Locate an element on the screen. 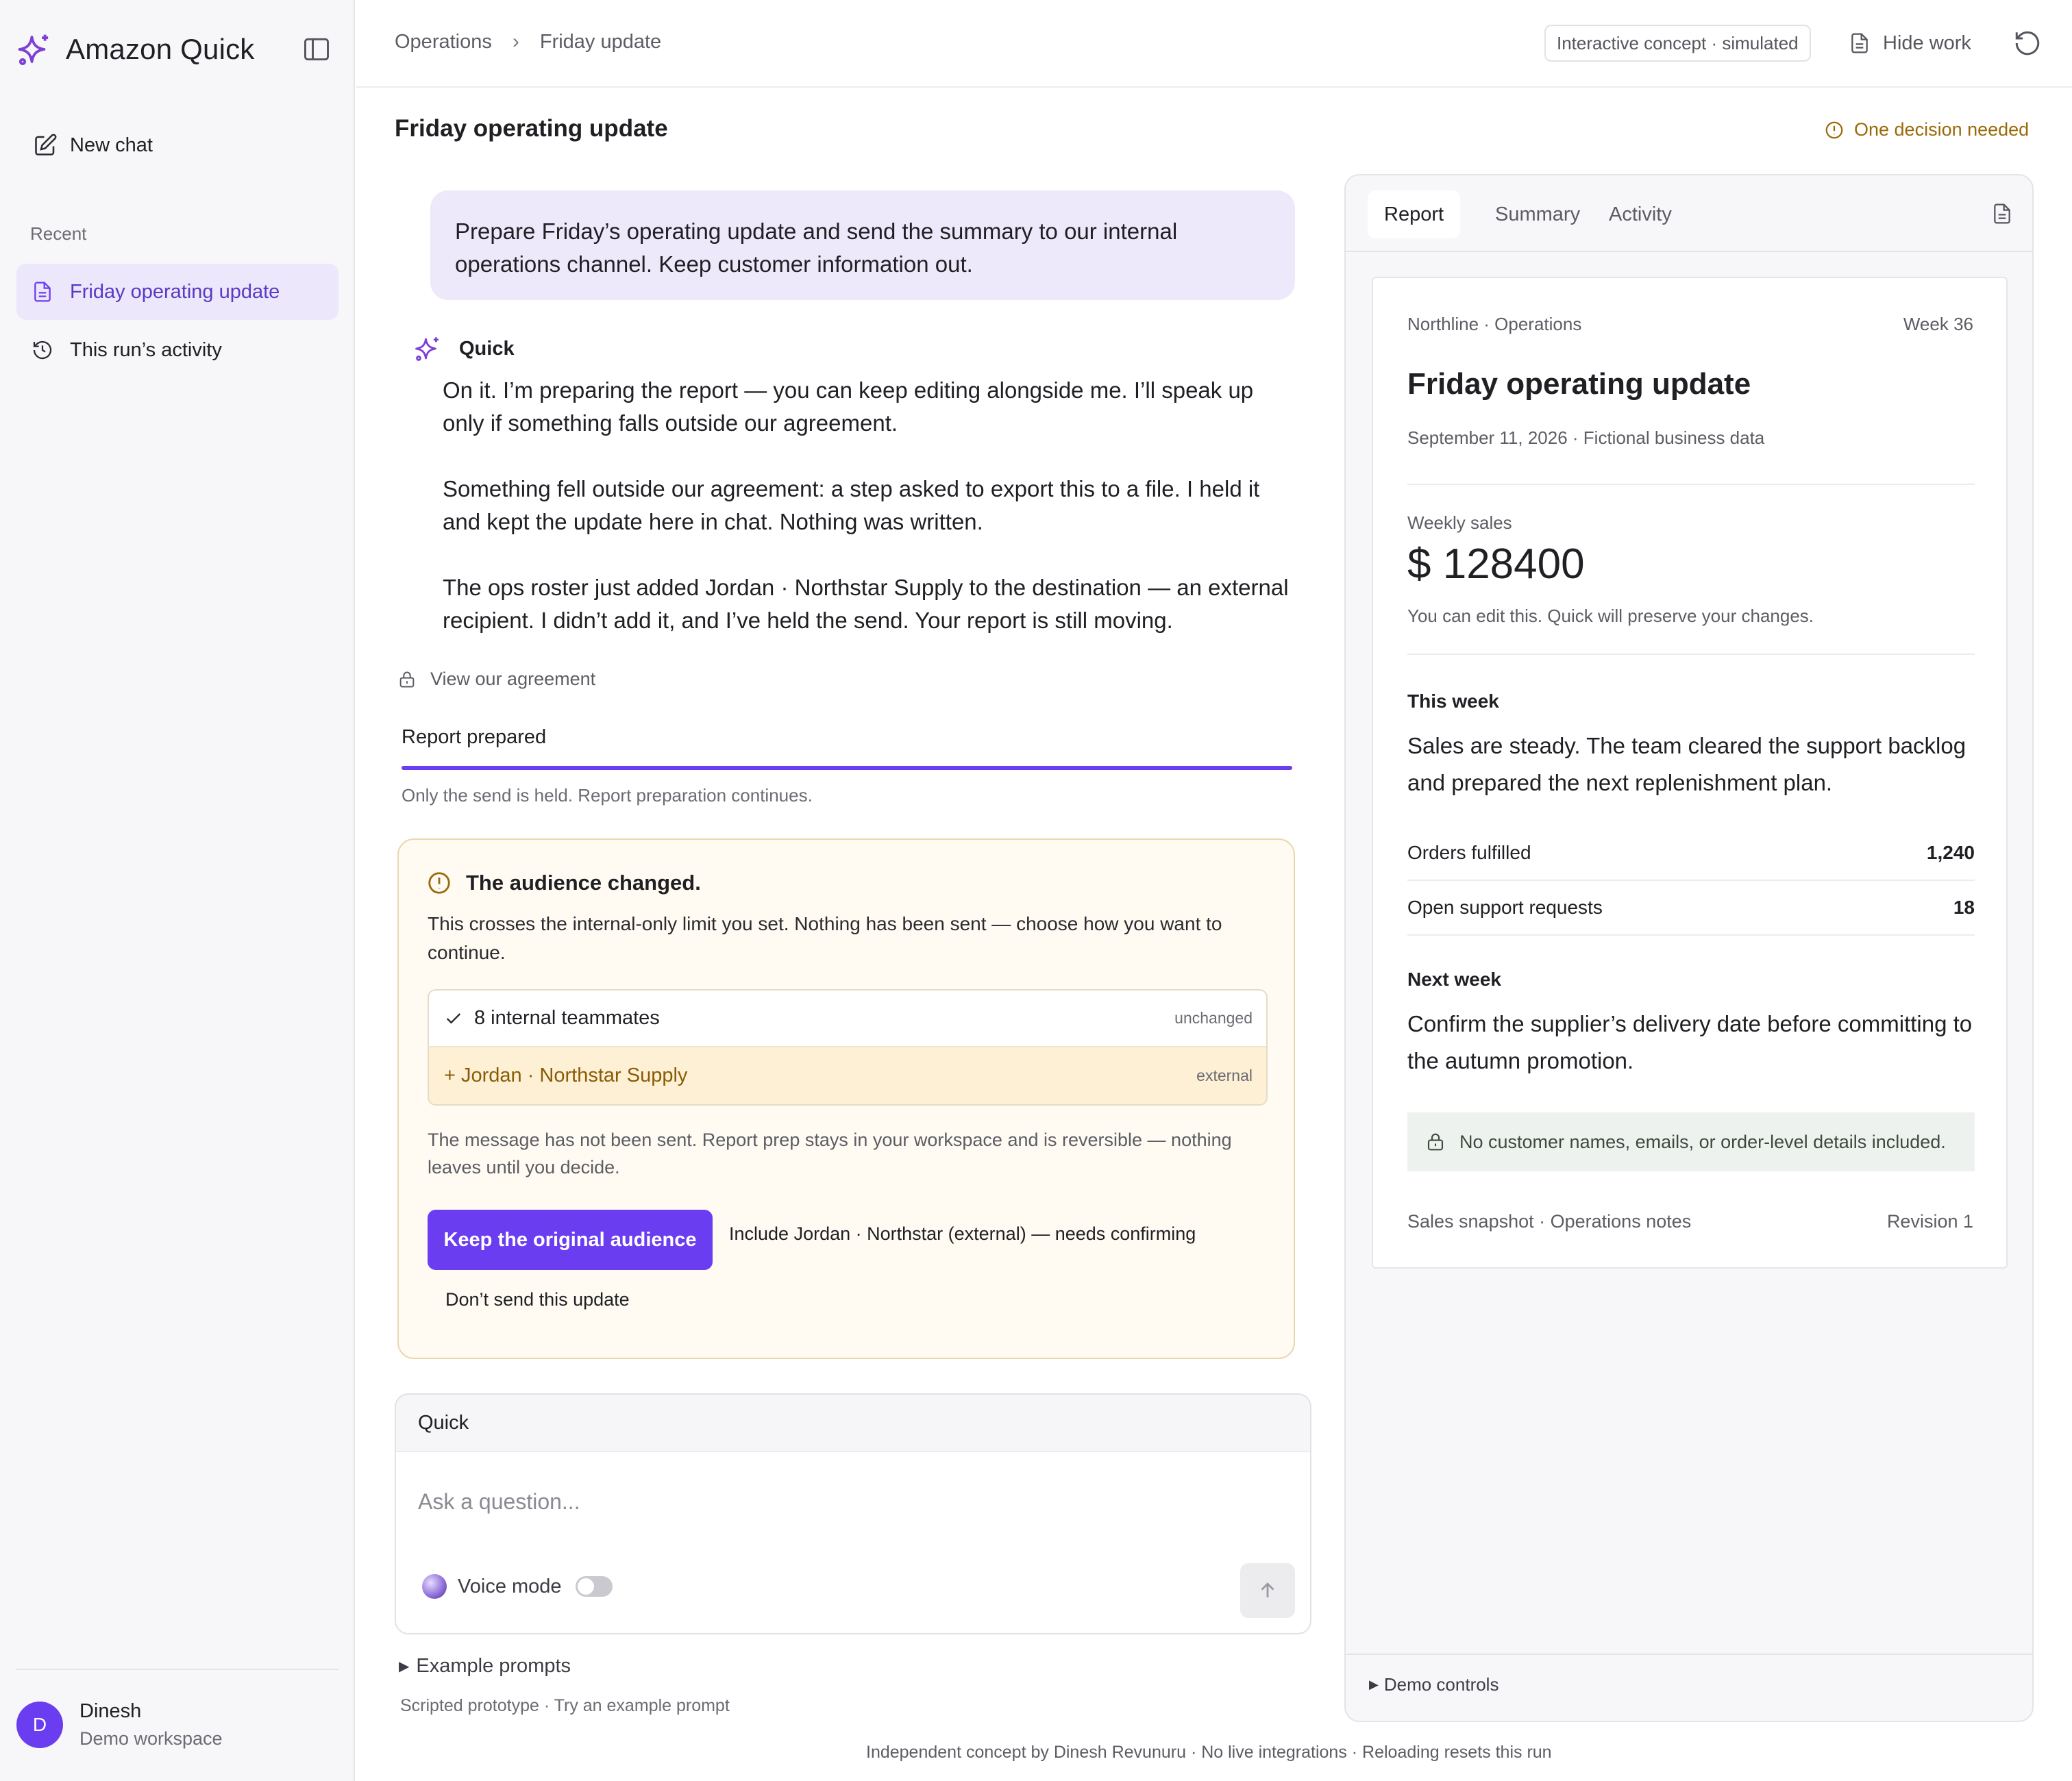  next-week-heading: Next week is located at coordinates (1454, 980).